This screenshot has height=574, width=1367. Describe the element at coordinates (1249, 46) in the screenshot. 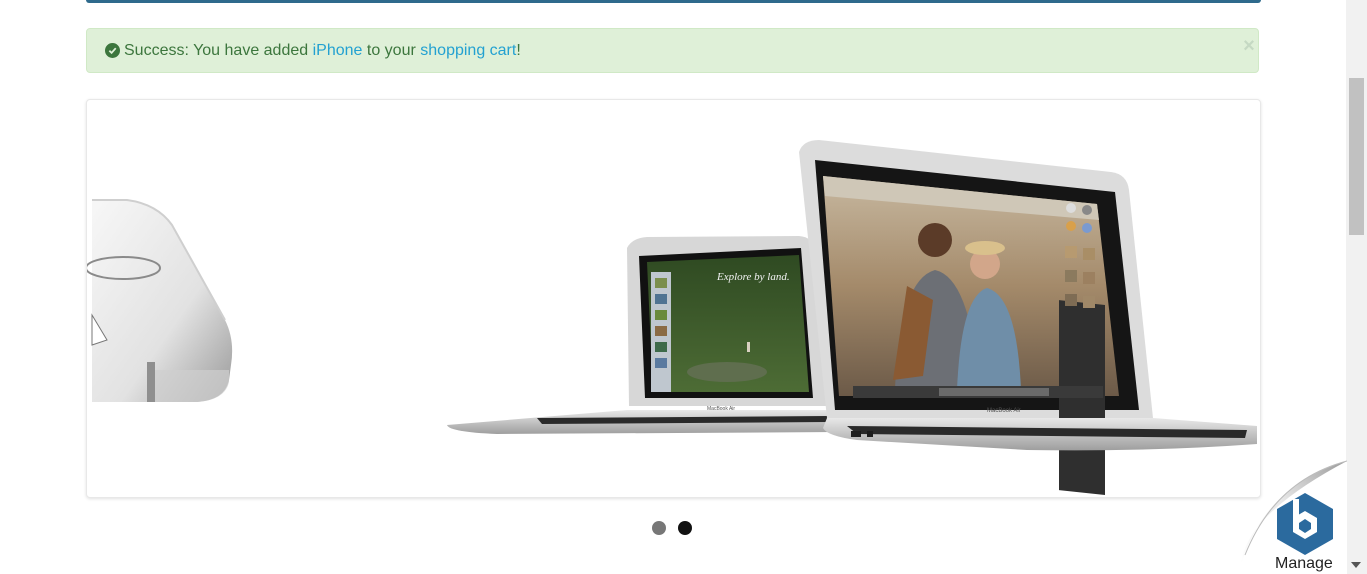

I see `close-icon: ×` at that location.